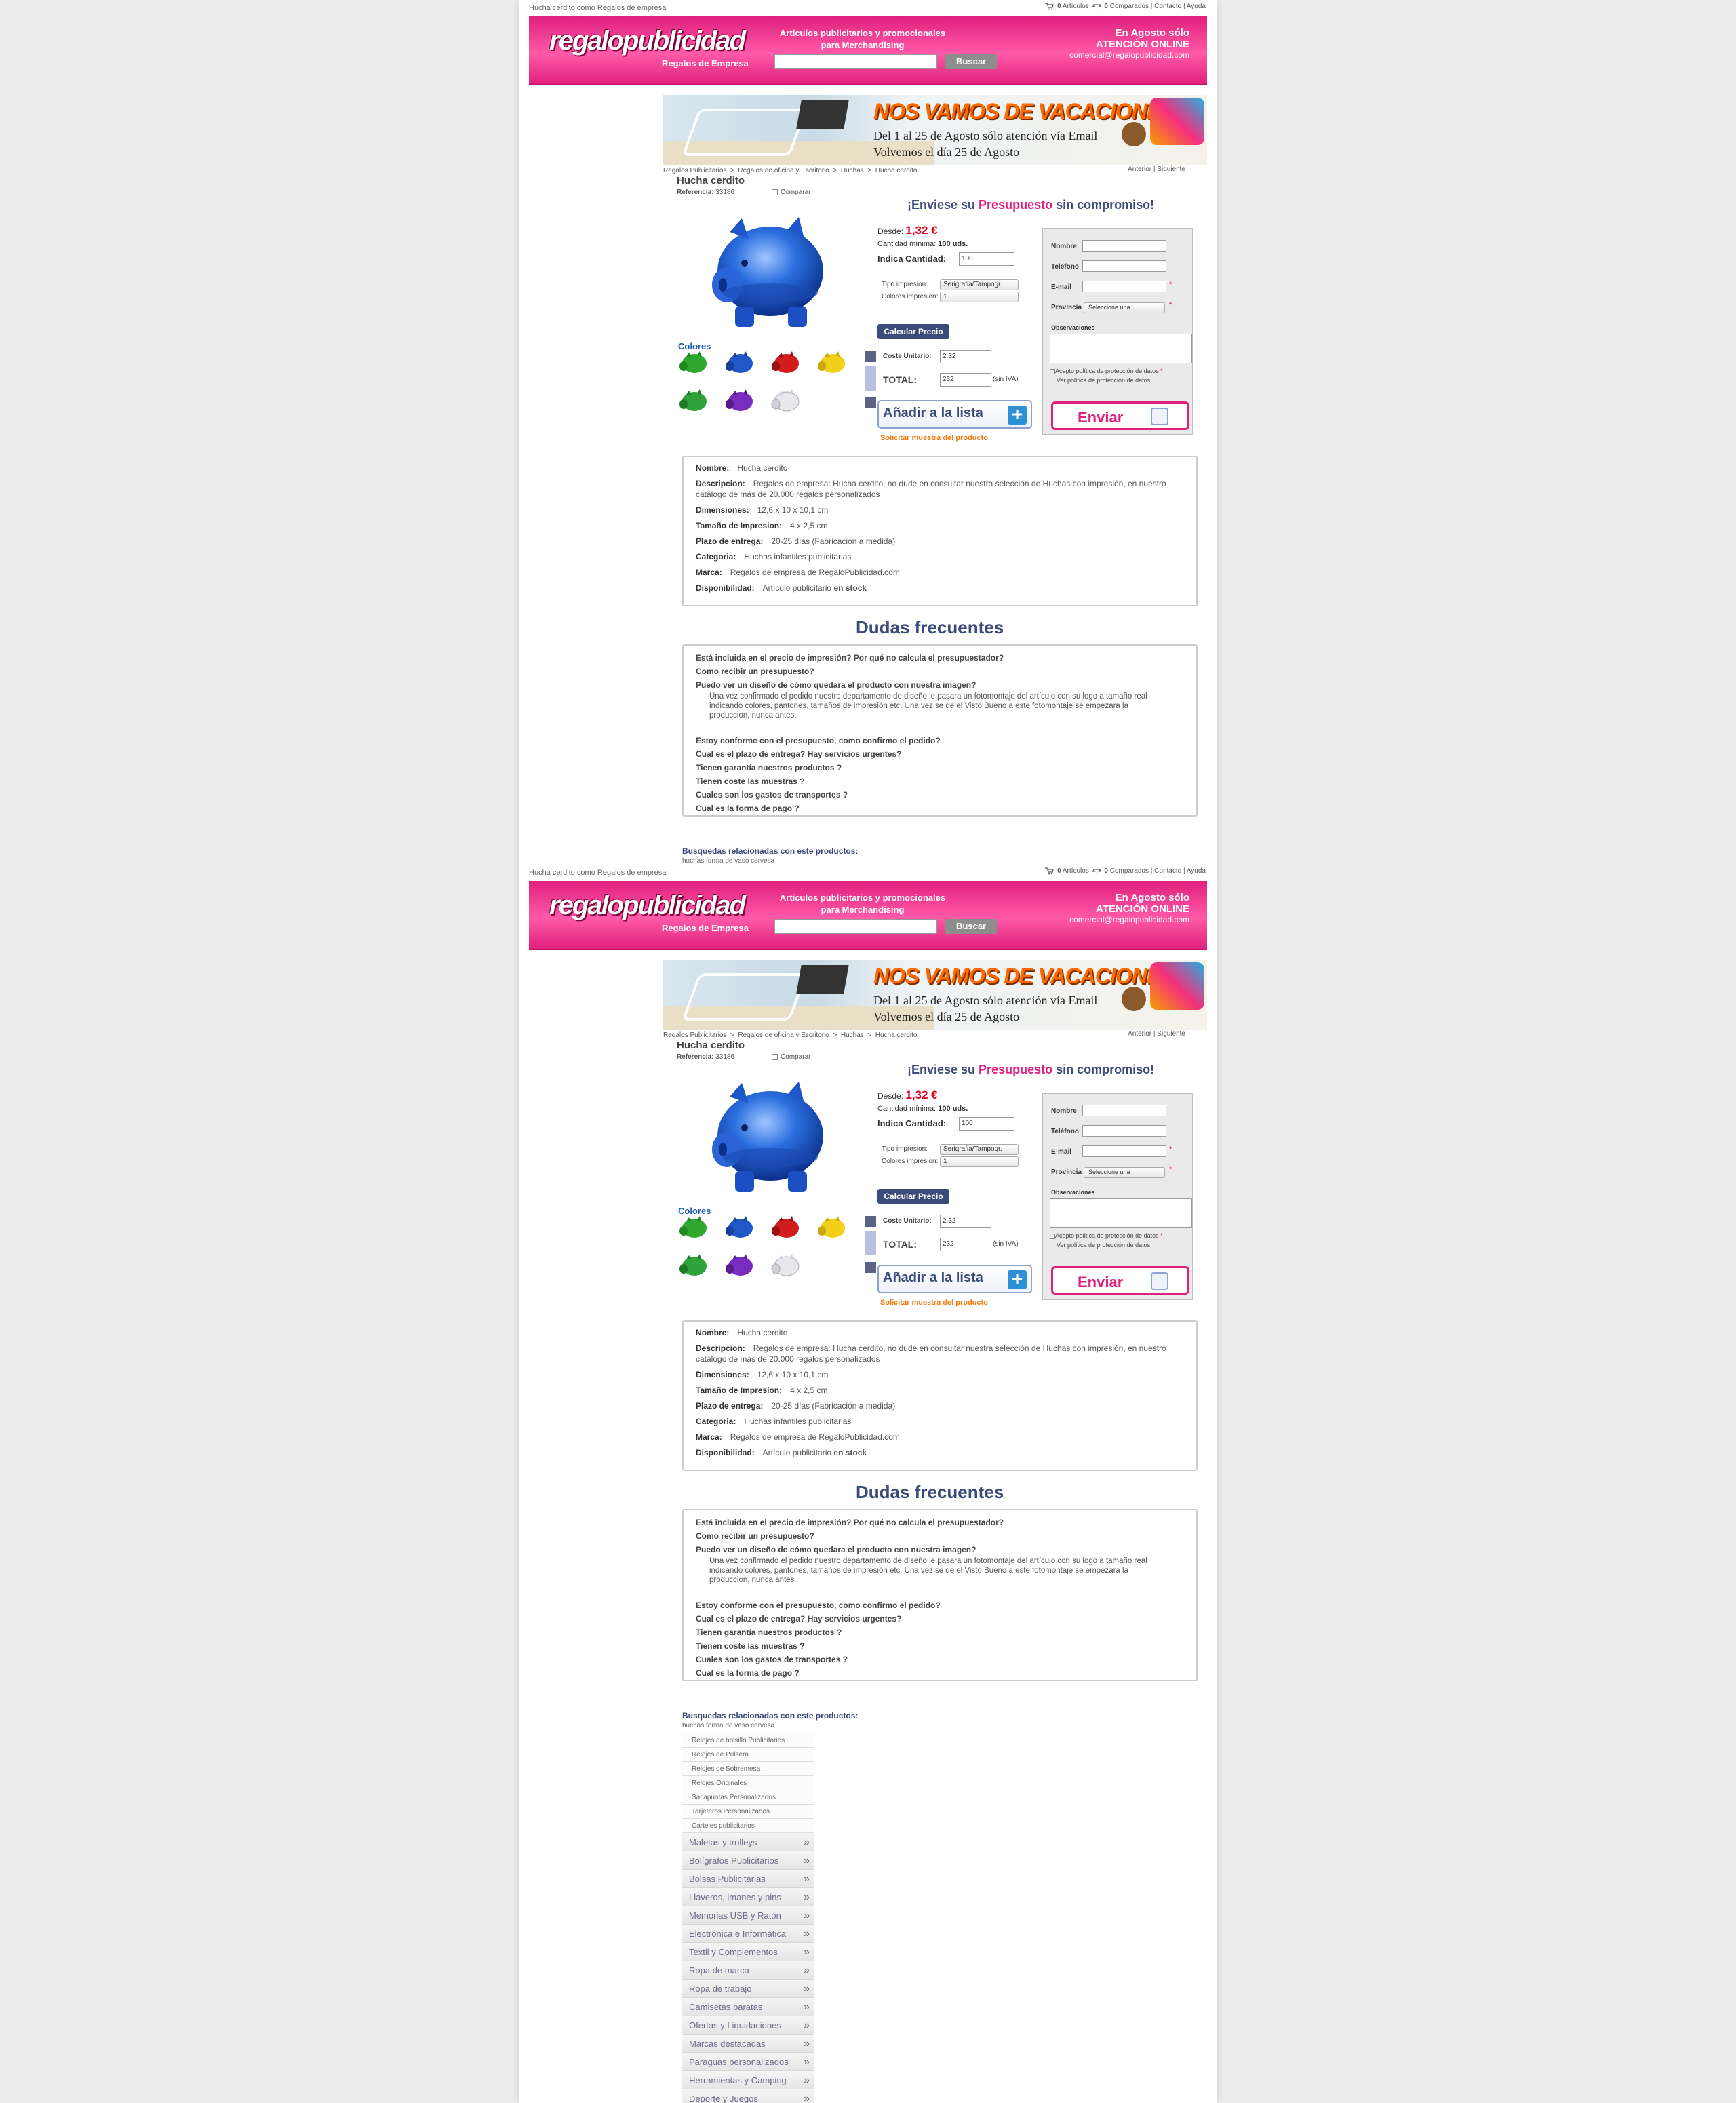 The image size is (1736, 2103). I want to click on submenu-item: Carteles publicitarios, so click(748, 1826).